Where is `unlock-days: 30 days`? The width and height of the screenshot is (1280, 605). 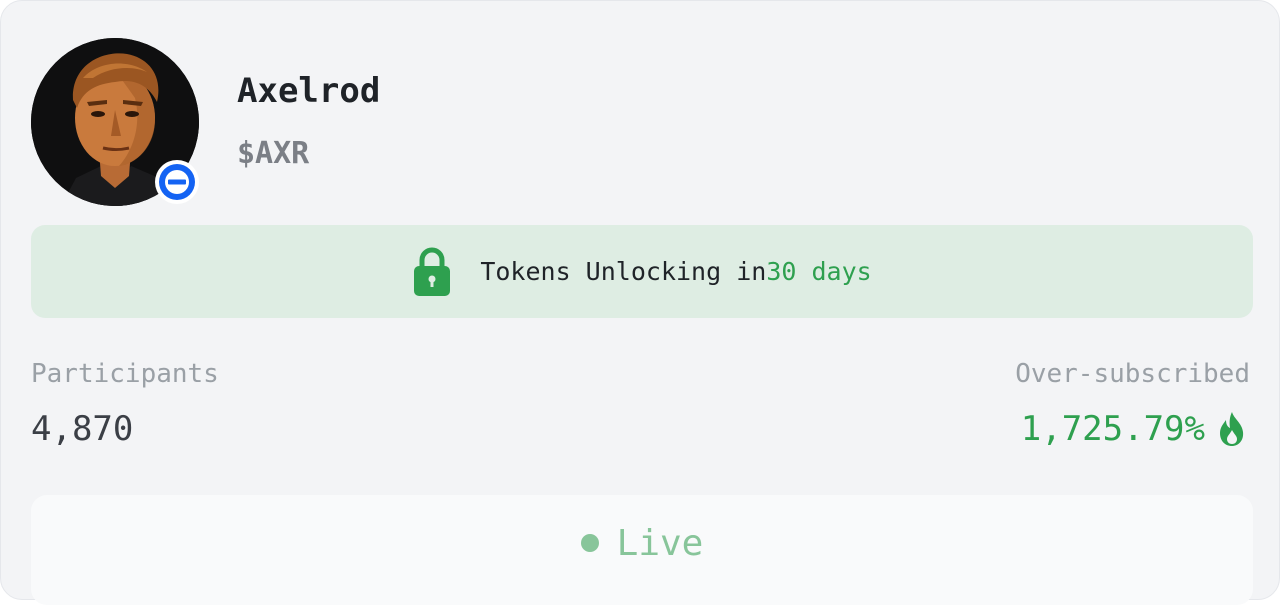 unlock-days: 30 days is located at coordinates (819, 271).